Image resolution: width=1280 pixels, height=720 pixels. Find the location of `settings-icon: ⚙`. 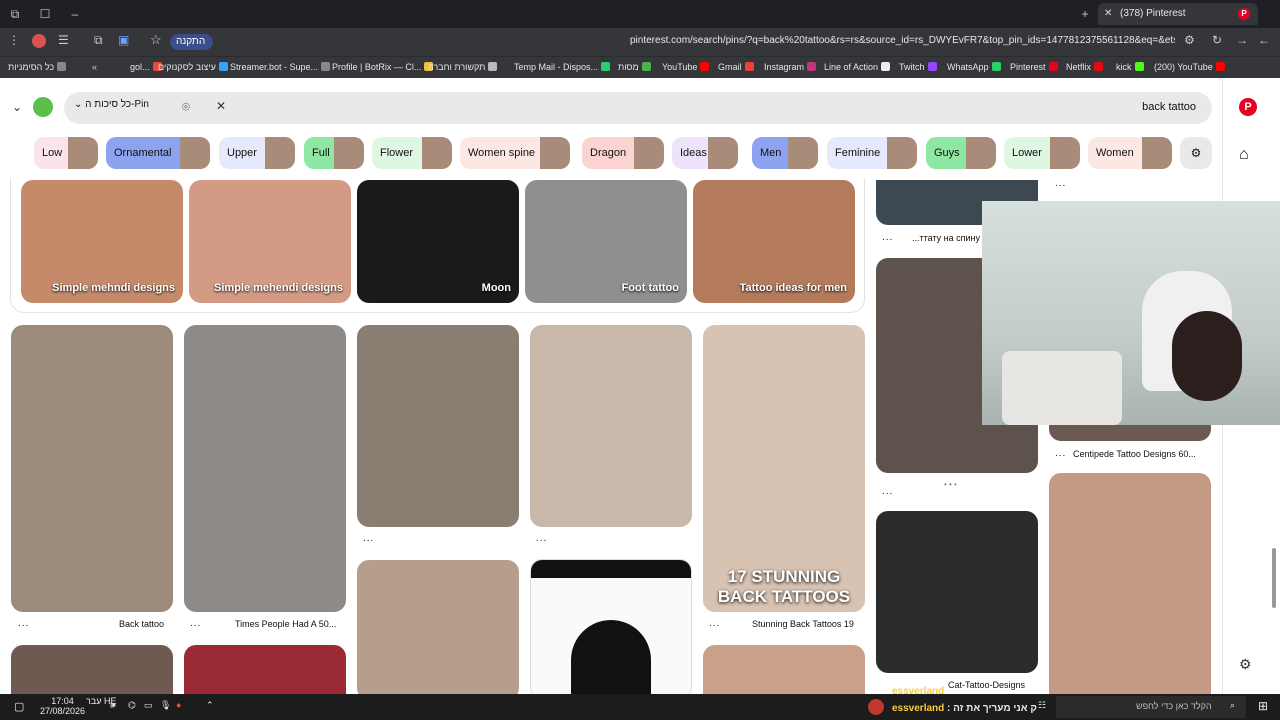

settings-icon: ⚙ is located at coordinates (1245, 664).